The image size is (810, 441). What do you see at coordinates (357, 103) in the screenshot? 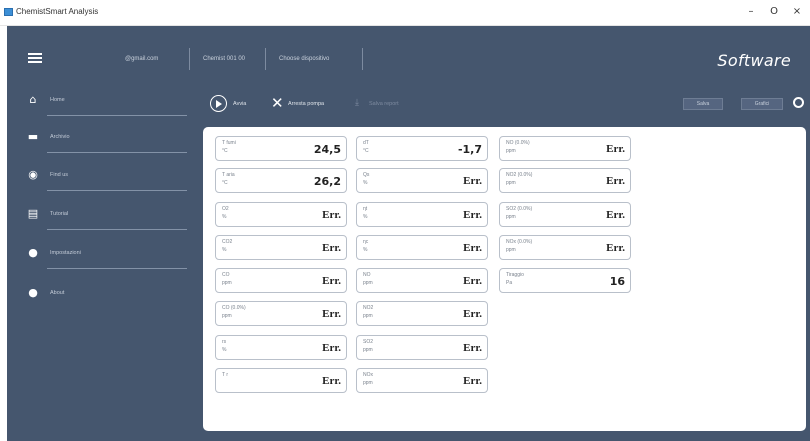
I see `download-icon: ⤓` at bounding box center [357, 103].